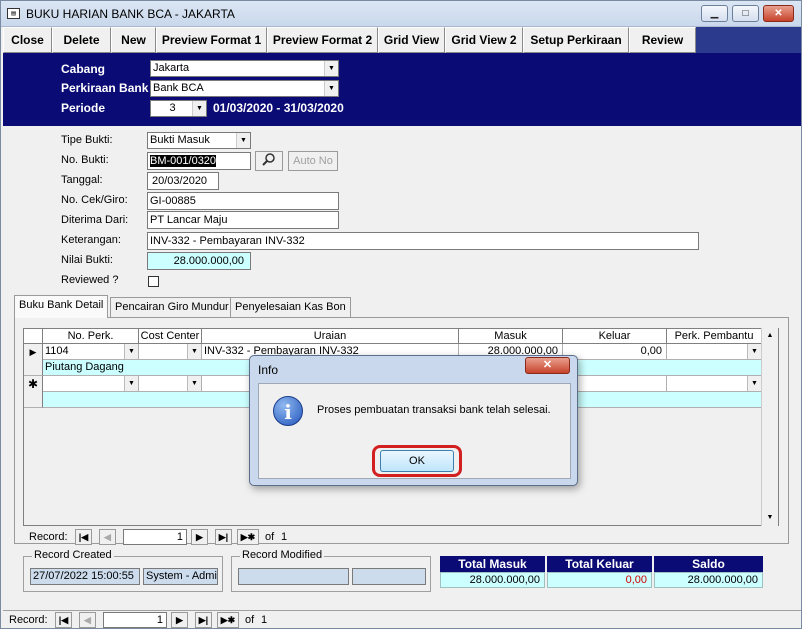 This screenshot has width=802, height=629. Describe the element at coordinates (61, 306) in the screenshot. I see `tab-buku-bank-detail: Buku Bank Detail` at that location.